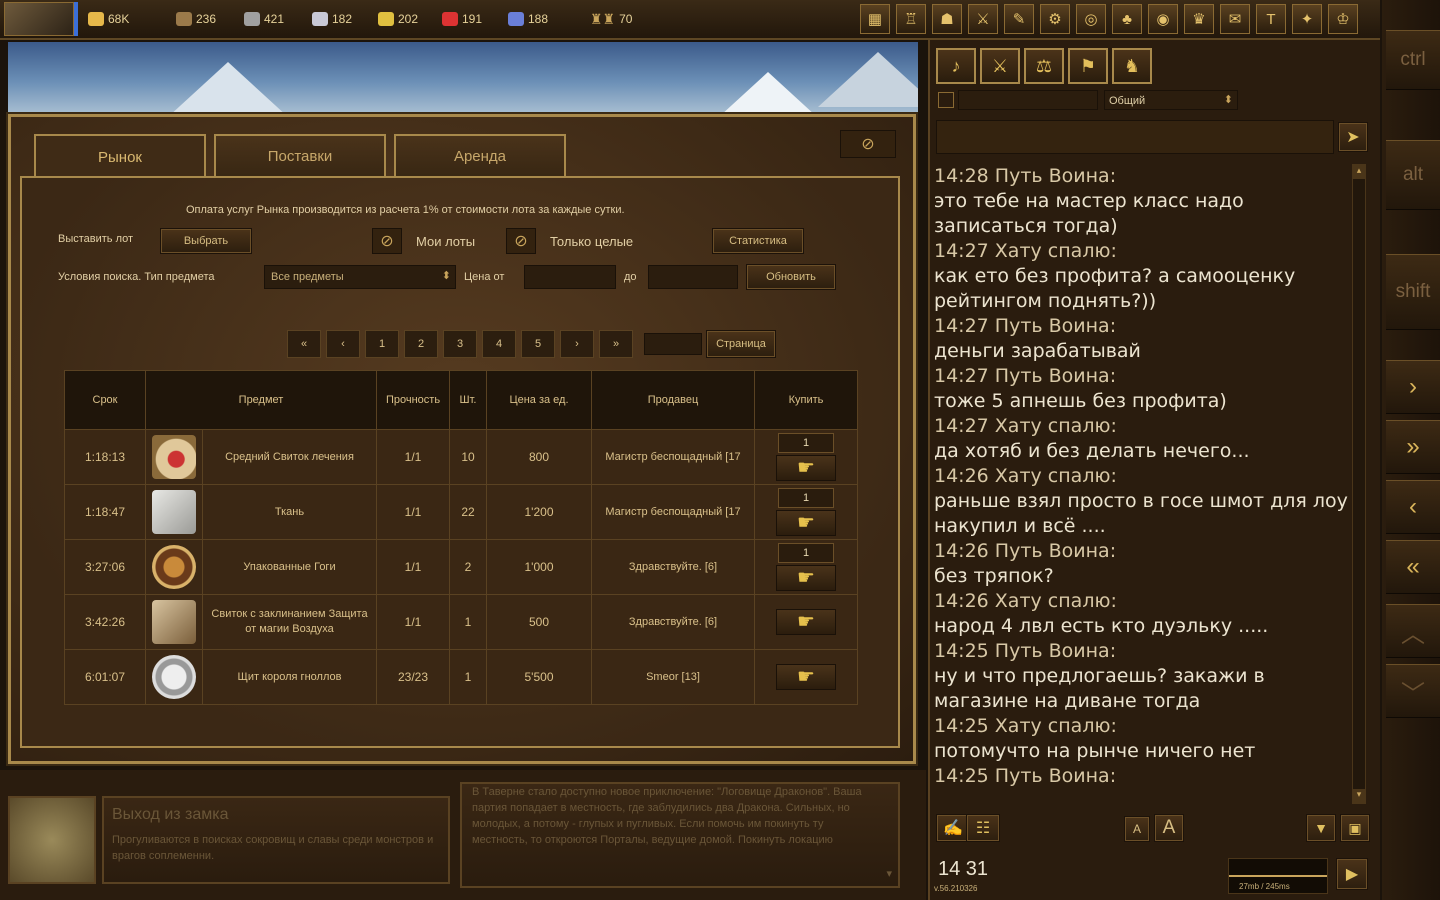 Image resolution: width=1440 pixels, height=900 pixels. I want to click on send-button: ➤, so click(1353, 137).